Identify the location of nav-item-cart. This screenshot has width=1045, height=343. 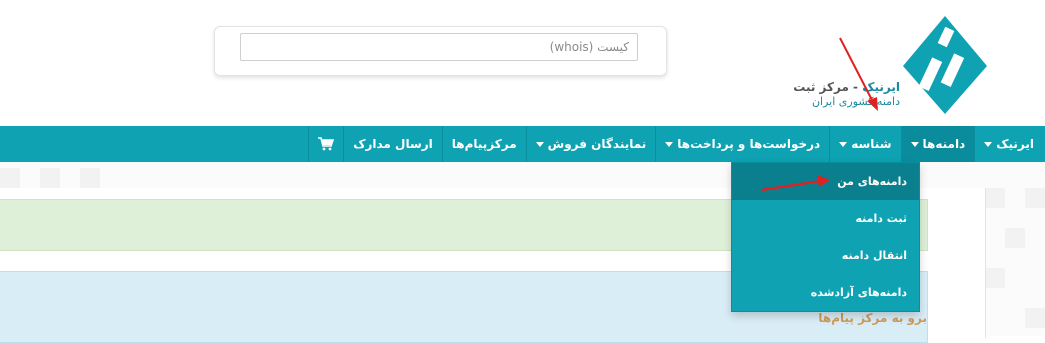
(325, 144).